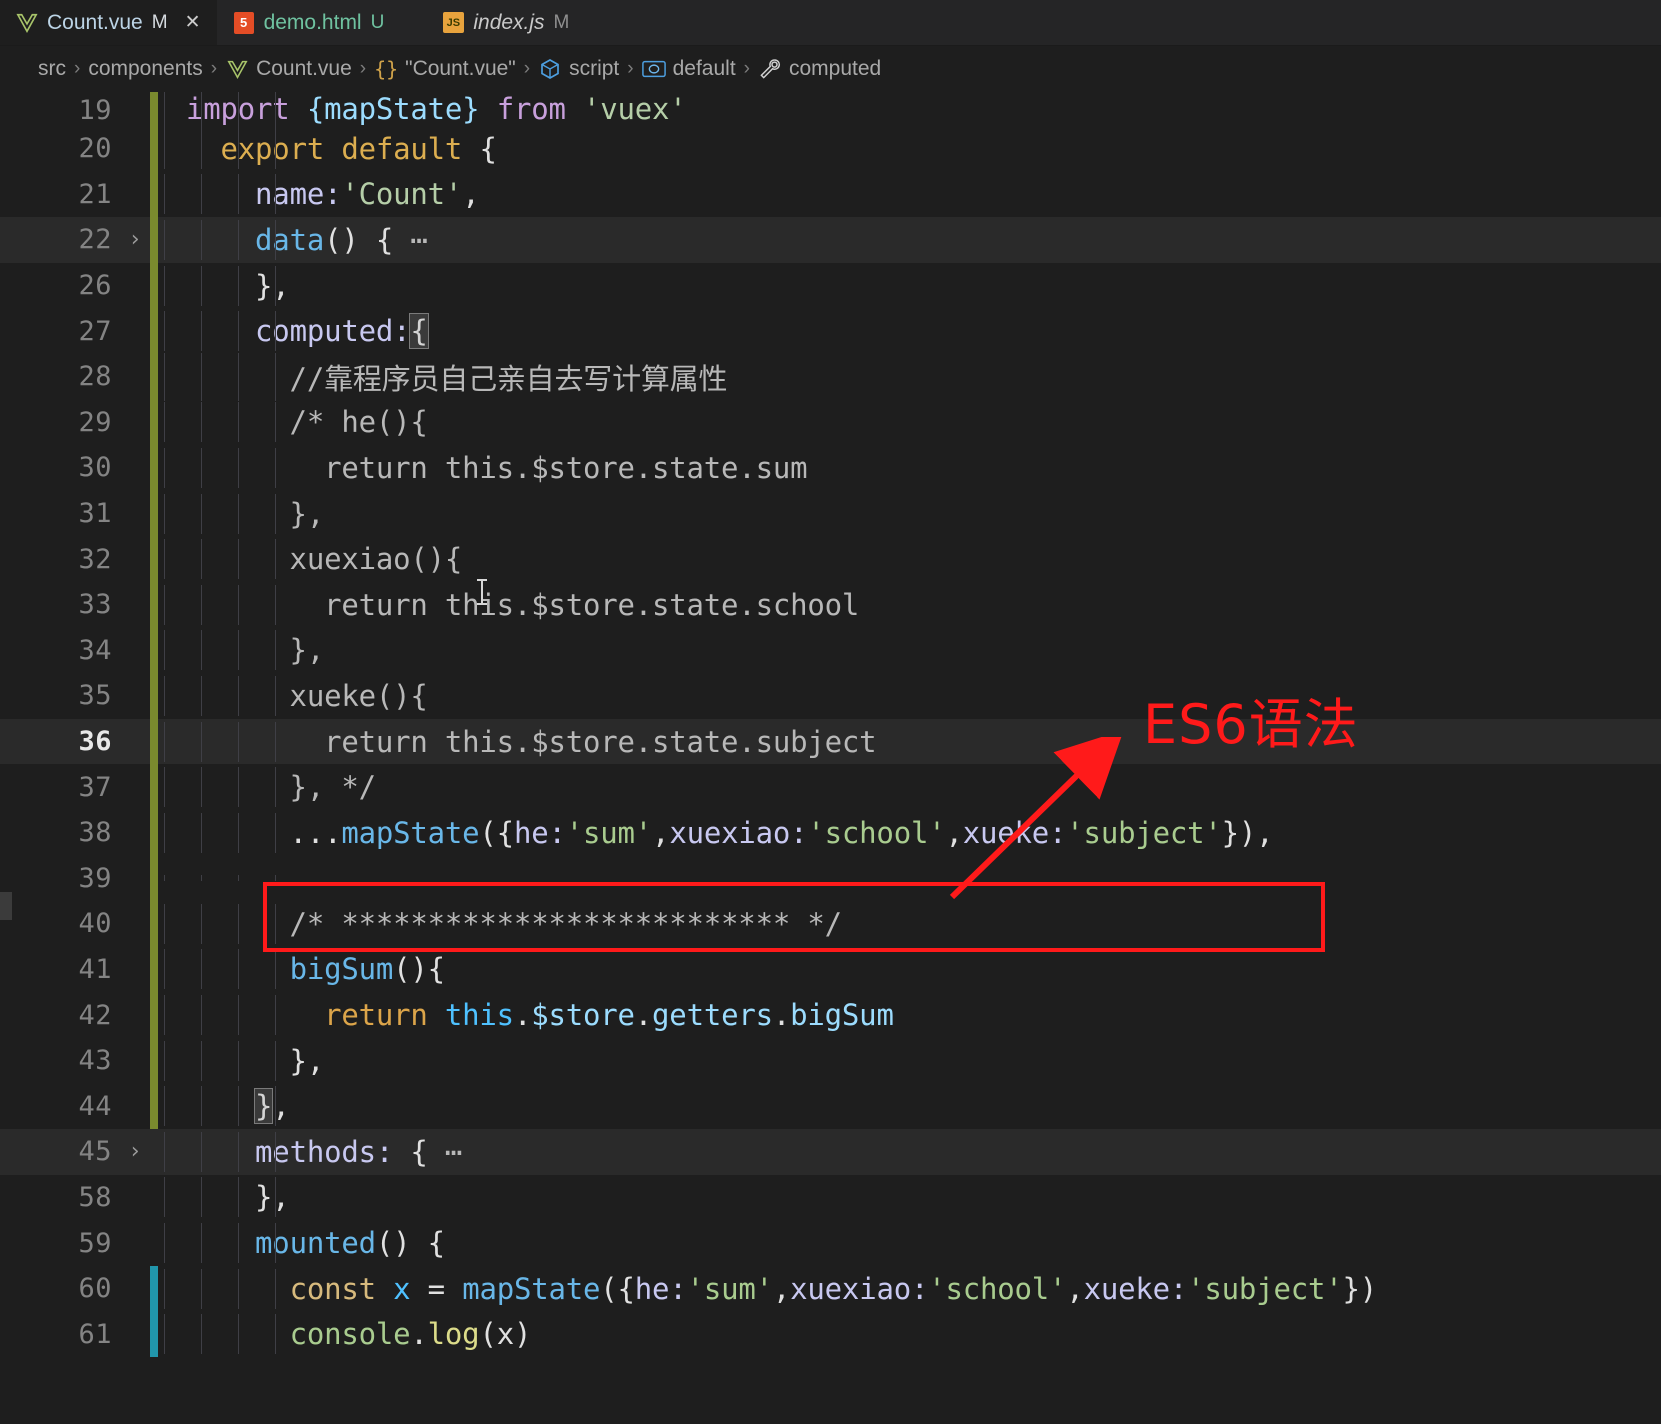  I want to click on code-line: 27 computed:{, so click(830, 331).